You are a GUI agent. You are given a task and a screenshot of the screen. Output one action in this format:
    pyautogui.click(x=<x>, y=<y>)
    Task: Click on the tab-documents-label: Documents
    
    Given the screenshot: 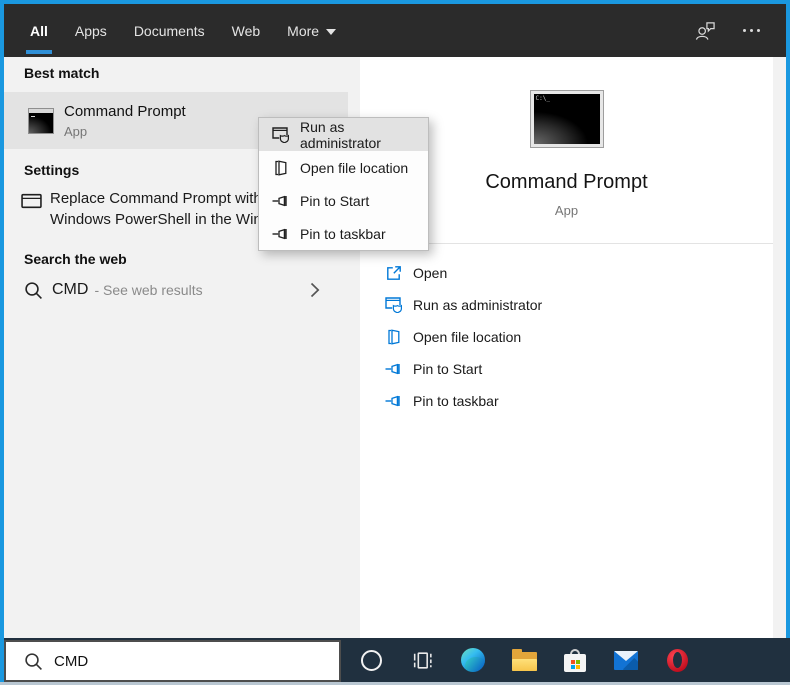 What is the action you would take?
    pyautogui.click(x=169, y=30)
    